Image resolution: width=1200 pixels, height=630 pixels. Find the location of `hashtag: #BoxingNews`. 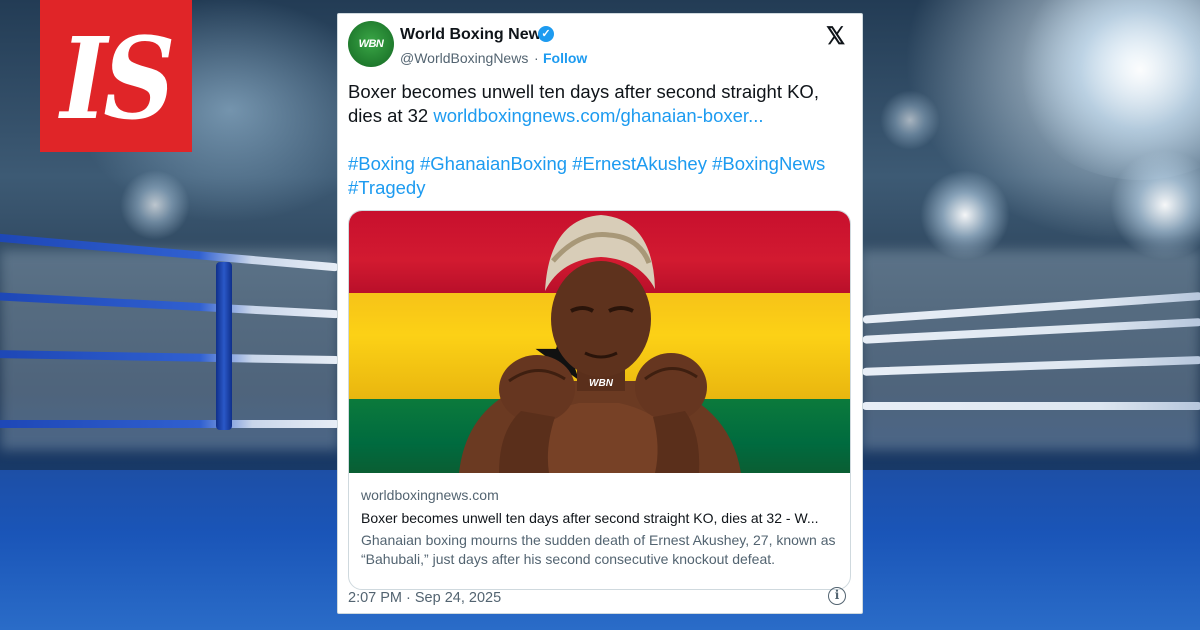

hashtag: #BoxingNews is located at coordinates (768, 163).